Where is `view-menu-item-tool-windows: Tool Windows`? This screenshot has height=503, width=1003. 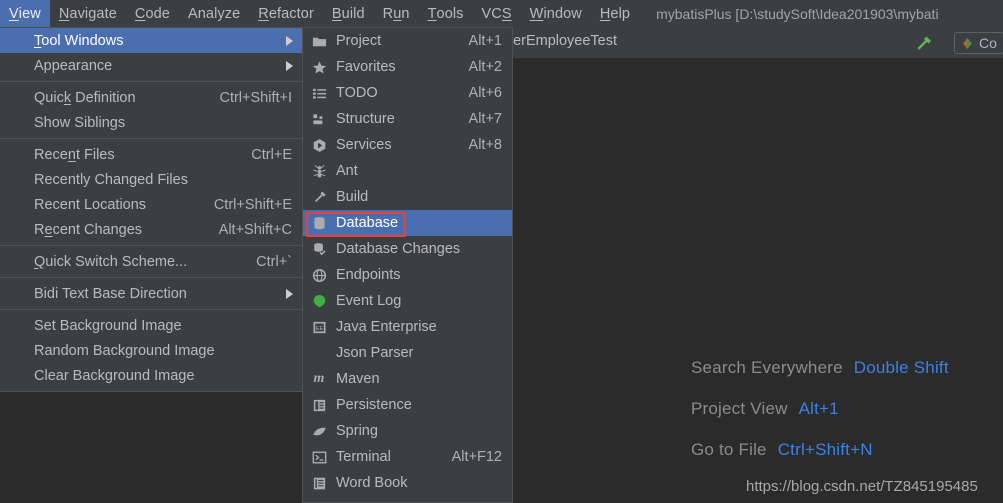 view-menu-item-tool-windows: Tool Windows is located at coordinates (151, 40).